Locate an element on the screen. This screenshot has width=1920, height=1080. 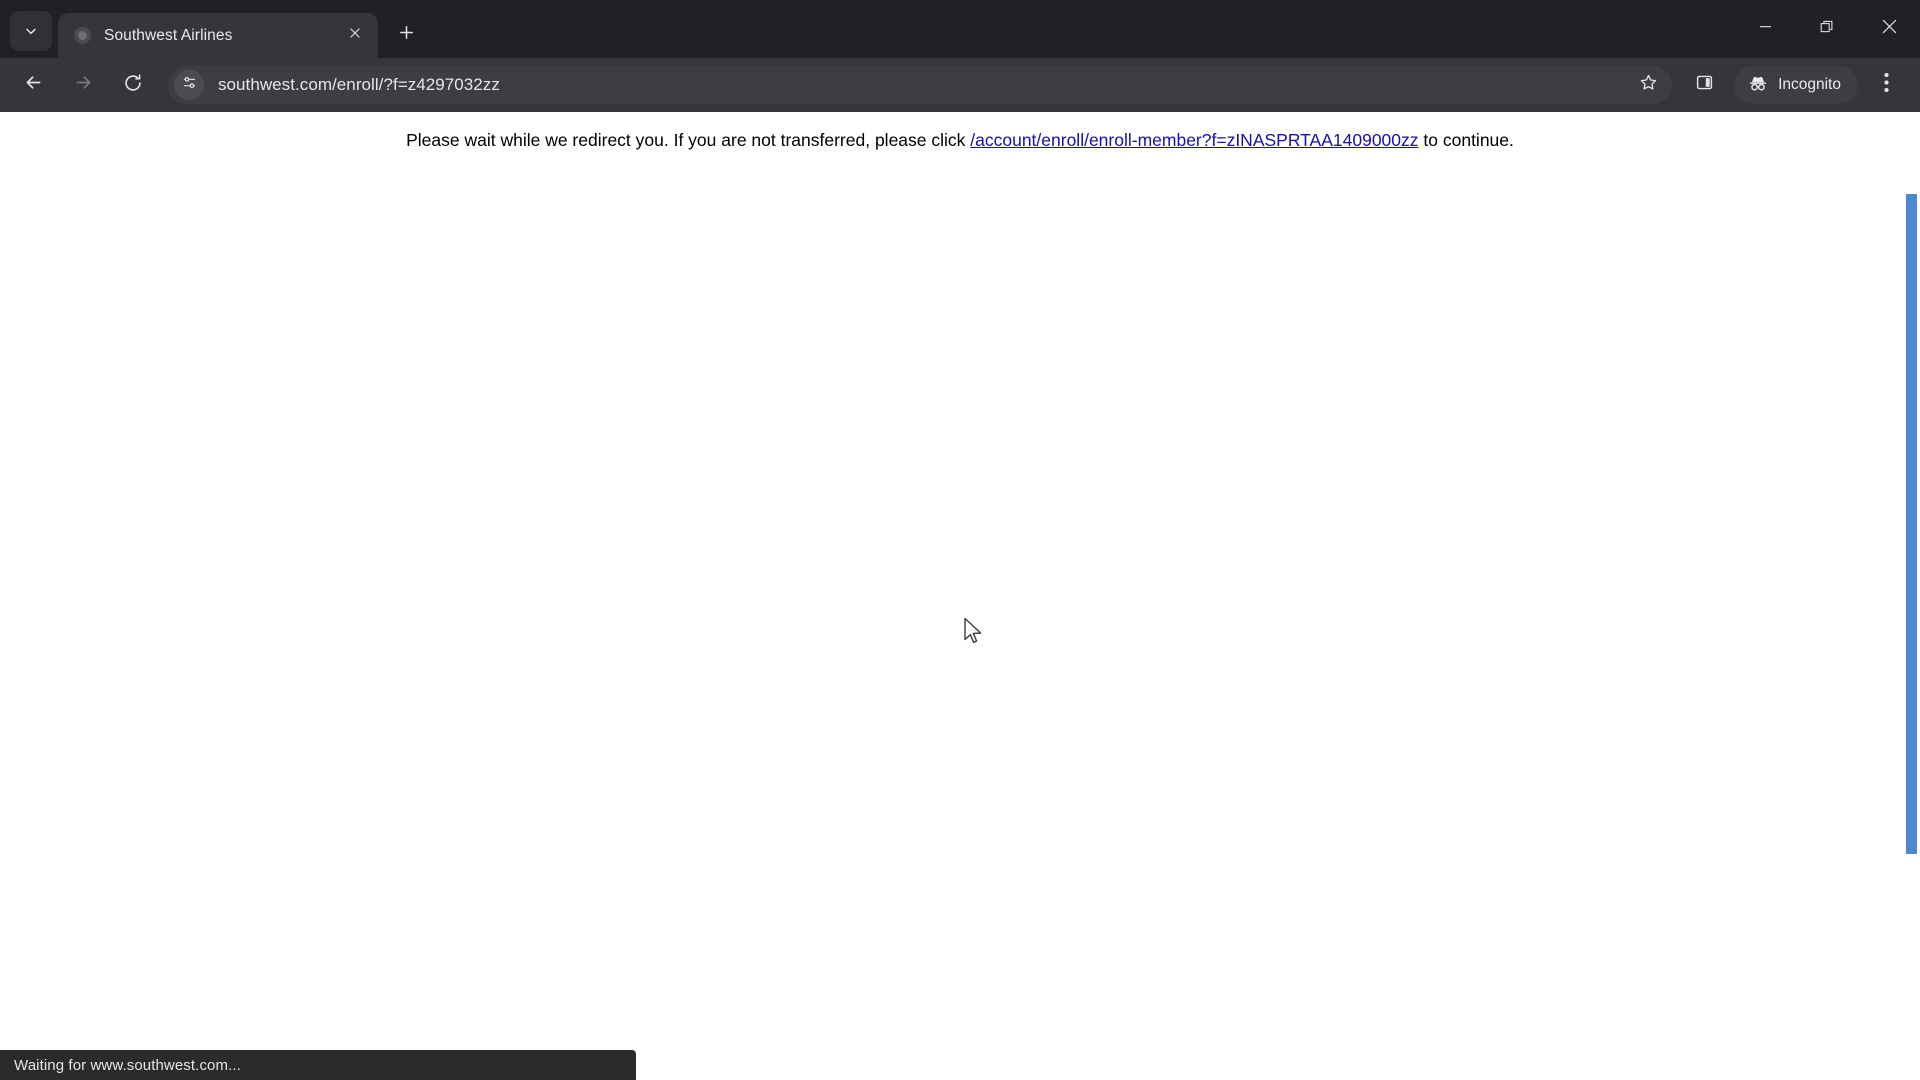
back-button is located at coordinates (33, 85).